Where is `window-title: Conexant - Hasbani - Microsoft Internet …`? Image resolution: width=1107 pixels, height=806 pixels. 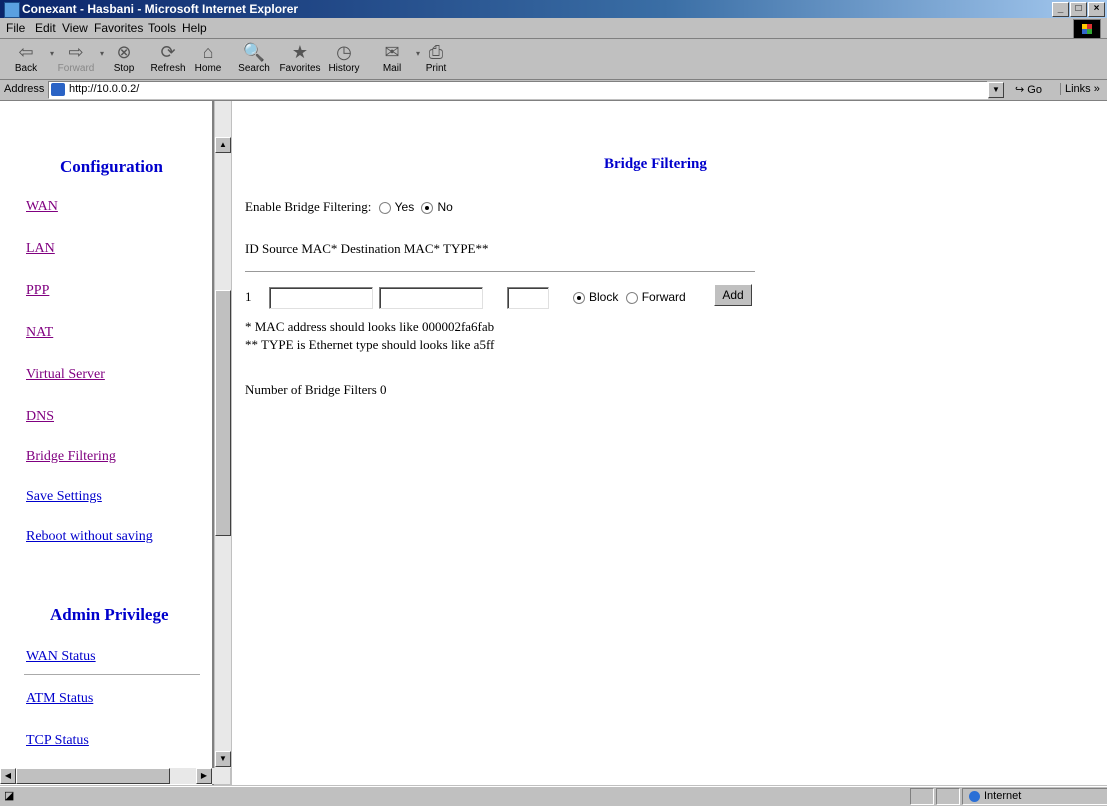
window-title: Conexant - Hasbani - Microsoft Internet … is located at coordinates (160, 9).